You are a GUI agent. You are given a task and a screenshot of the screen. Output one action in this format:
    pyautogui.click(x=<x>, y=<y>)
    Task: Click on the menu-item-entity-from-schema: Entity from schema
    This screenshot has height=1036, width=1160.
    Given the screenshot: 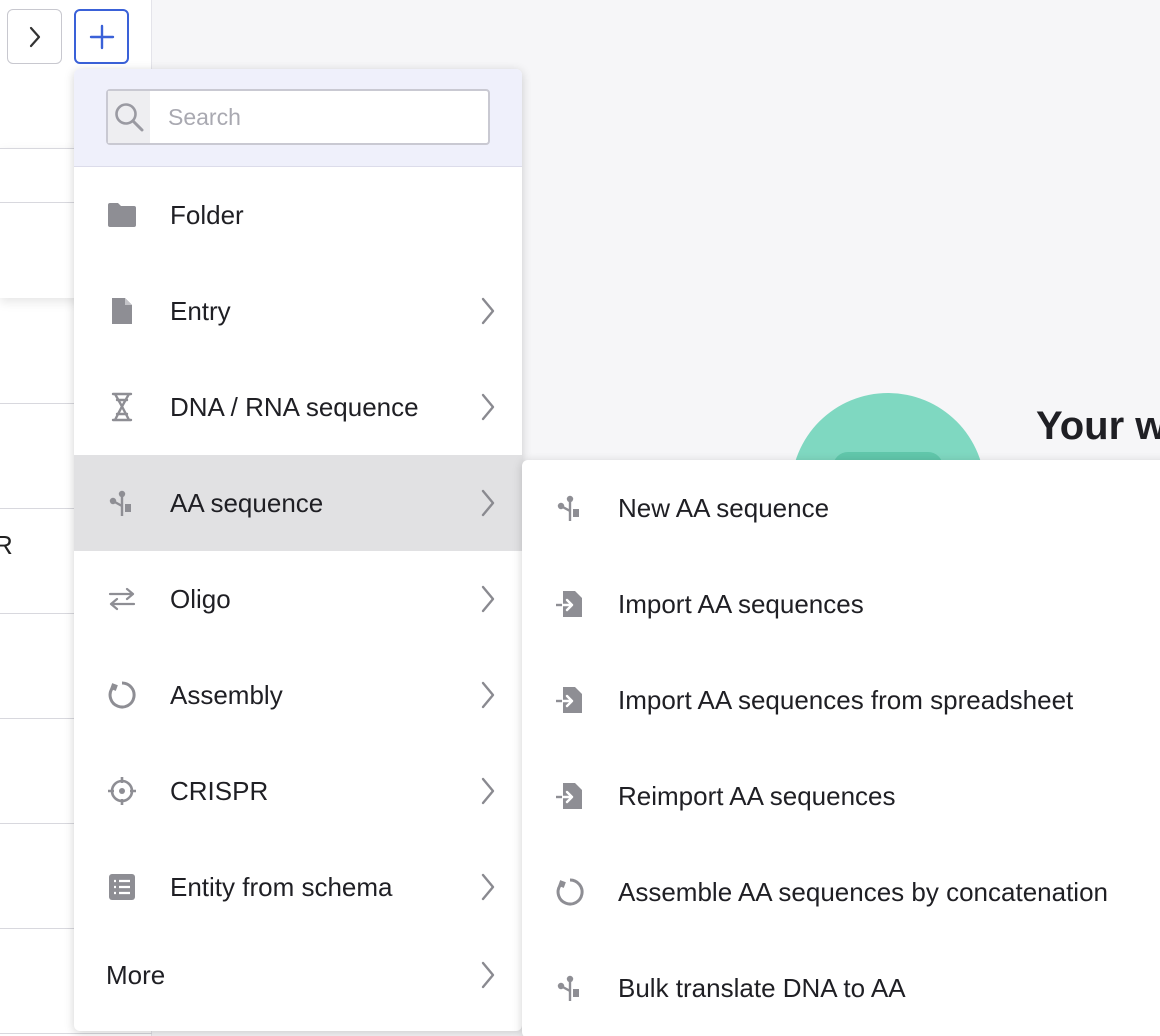 What is the action you would take?
    pyautogui.click(x=298, y=887)
    